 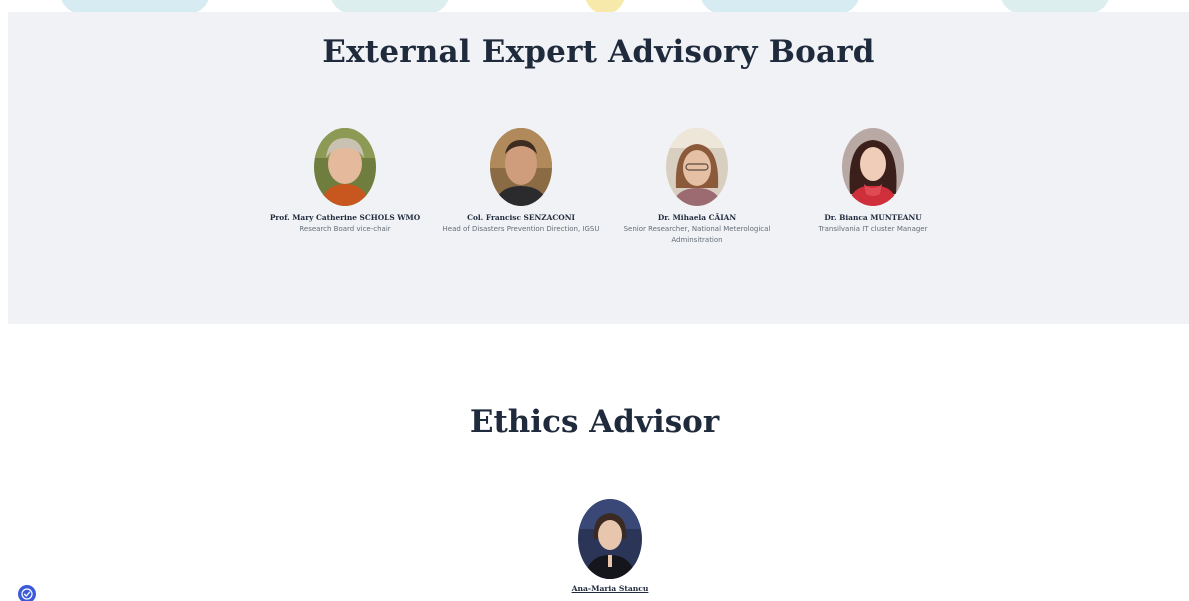 What do you see at coordinates (610, 588) in the screenshot?
I see `ethics-advisor-name-link: Ana-Maria Stancu` at bounding box center [610, 588].